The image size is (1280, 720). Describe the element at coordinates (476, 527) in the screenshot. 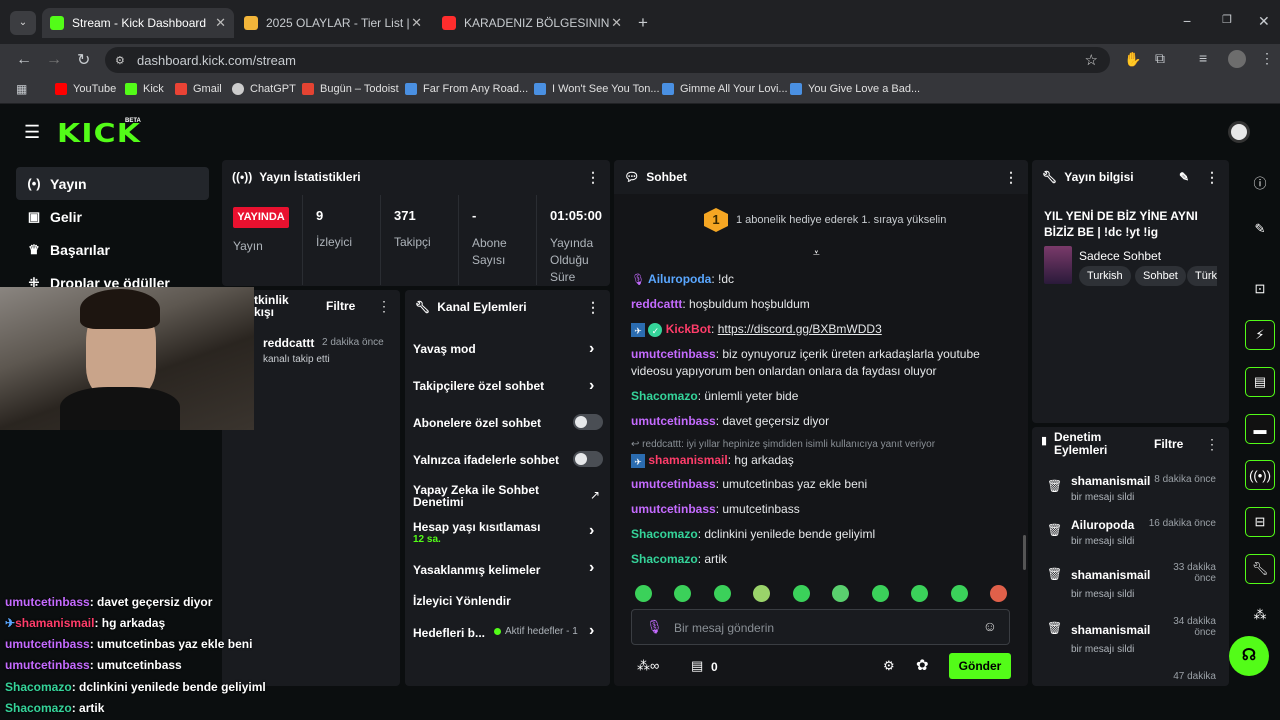

I see `account-age-item: Hesap yaşı kısıtlaması` at that location.